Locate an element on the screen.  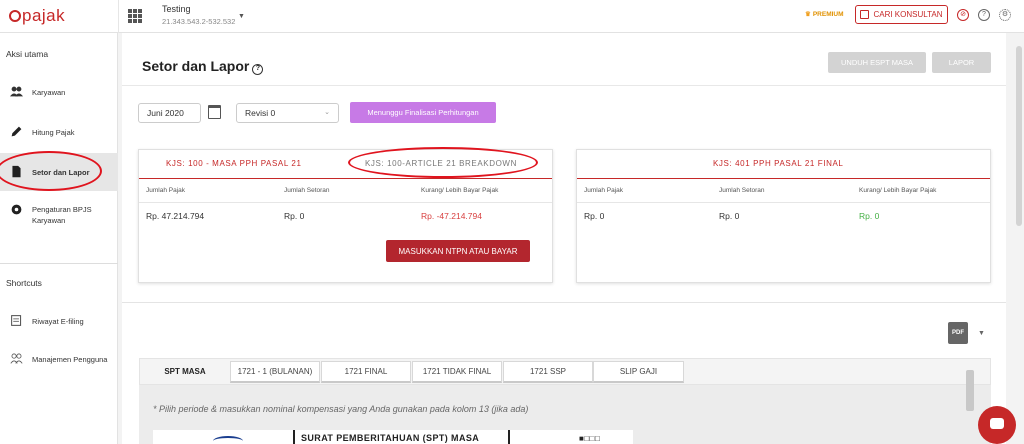
document-boxes: ■□□□ is located at coordinates (590, 438).